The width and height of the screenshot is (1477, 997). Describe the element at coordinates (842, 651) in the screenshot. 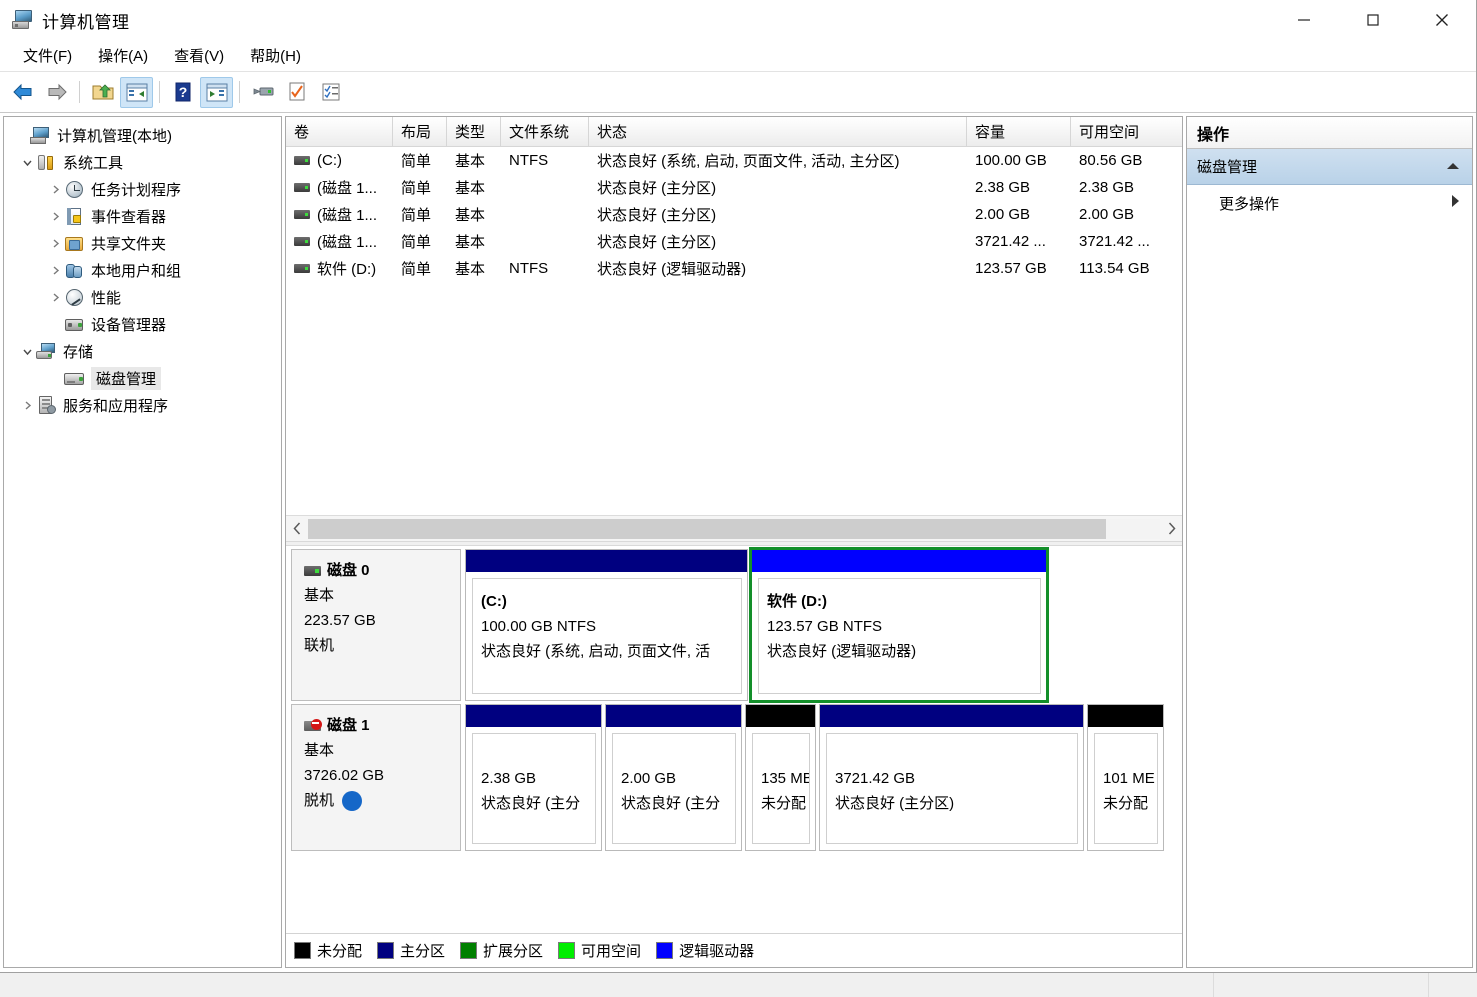

I see `partition-status: 状态良好 (逻辑驱动器)` at that location.